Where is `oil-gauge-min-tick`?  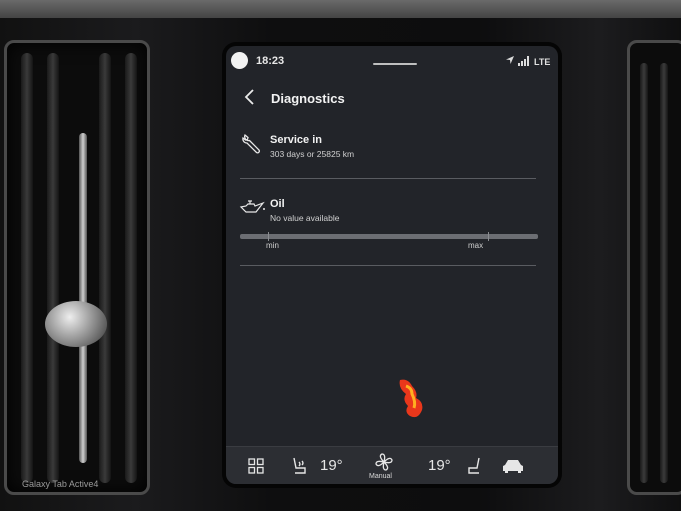 oil-gauge-min-tick is located at coordinates (268, 236).